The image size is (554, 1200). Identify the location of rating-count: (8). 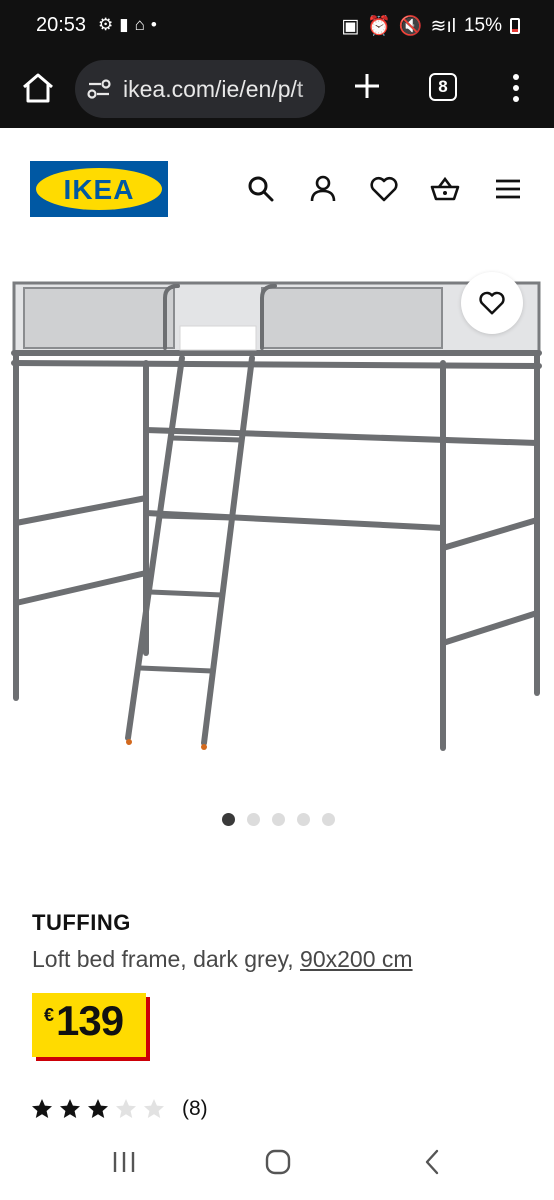
(195, 1108).